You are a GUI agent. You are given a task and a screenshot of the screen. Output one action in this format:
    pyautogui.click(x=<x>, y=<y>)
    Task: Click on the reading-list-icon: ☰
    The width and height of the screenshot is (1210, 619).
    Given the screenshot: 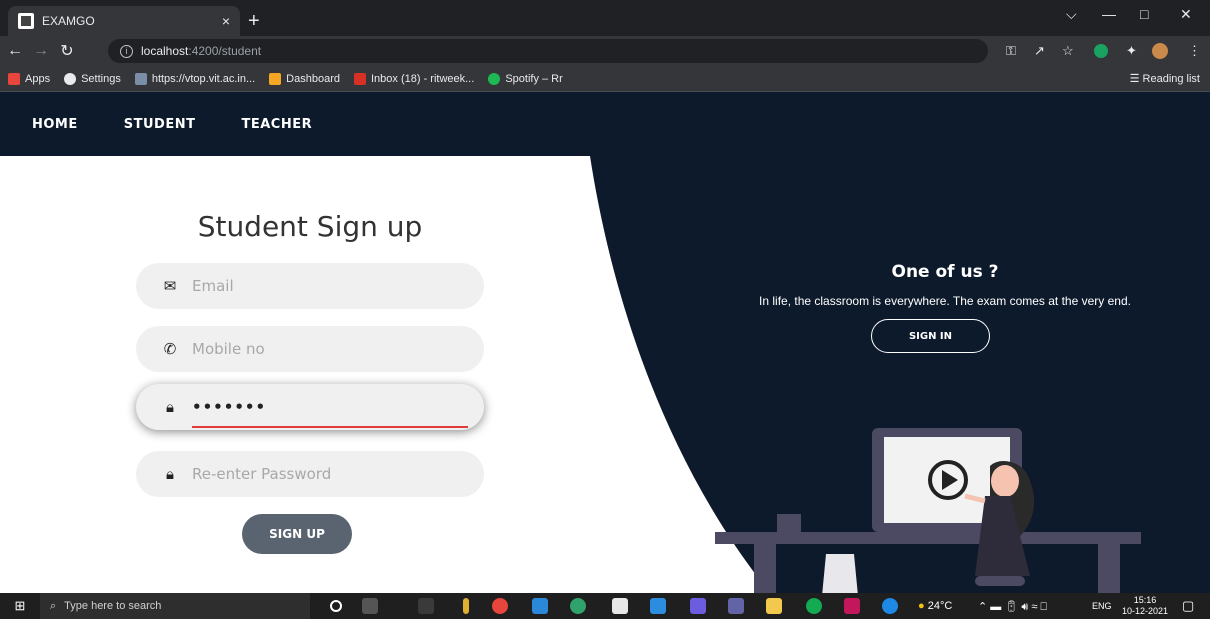 What is the action you would take?
    pyautogui.click(x=1136, y=79)
    